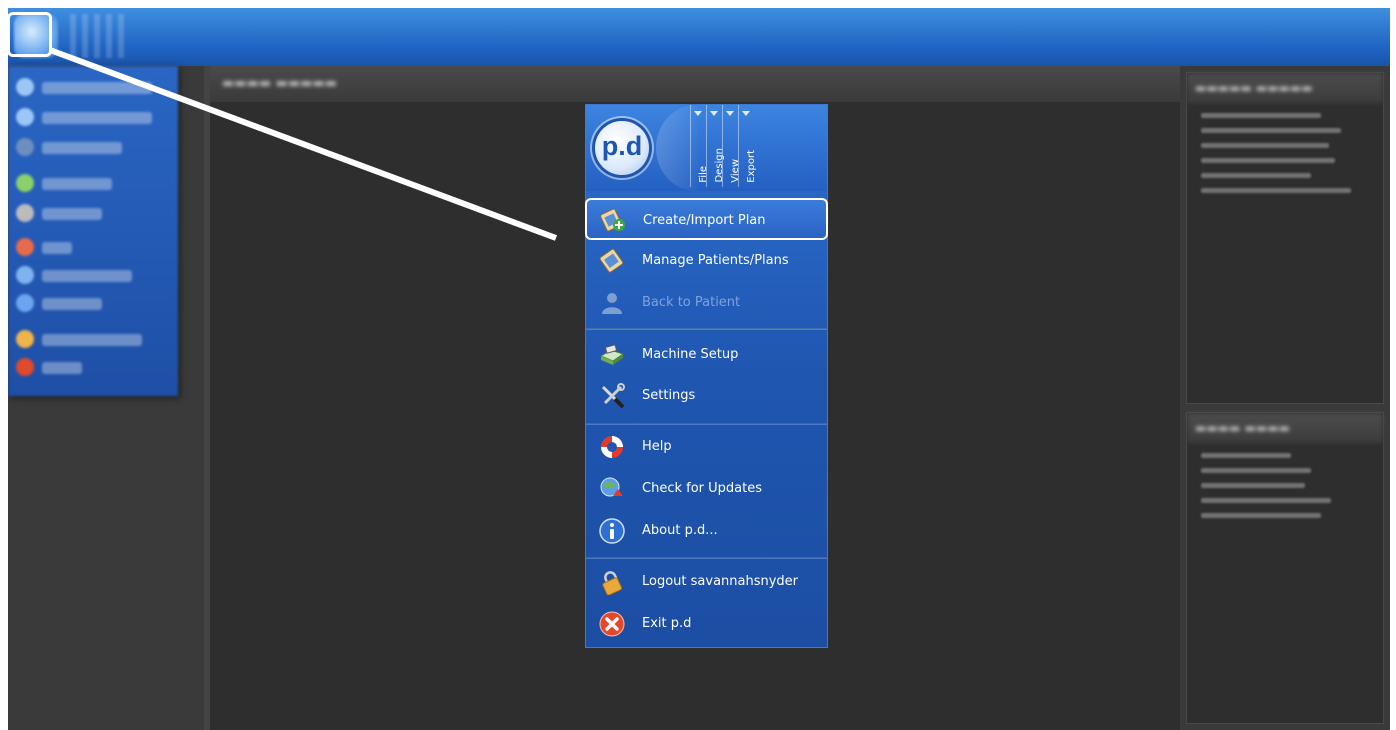 The height and width of the screenshot is (730, 1396). I want to click on menu-item-machine-setup: Machine Setup, so click(706, 355).